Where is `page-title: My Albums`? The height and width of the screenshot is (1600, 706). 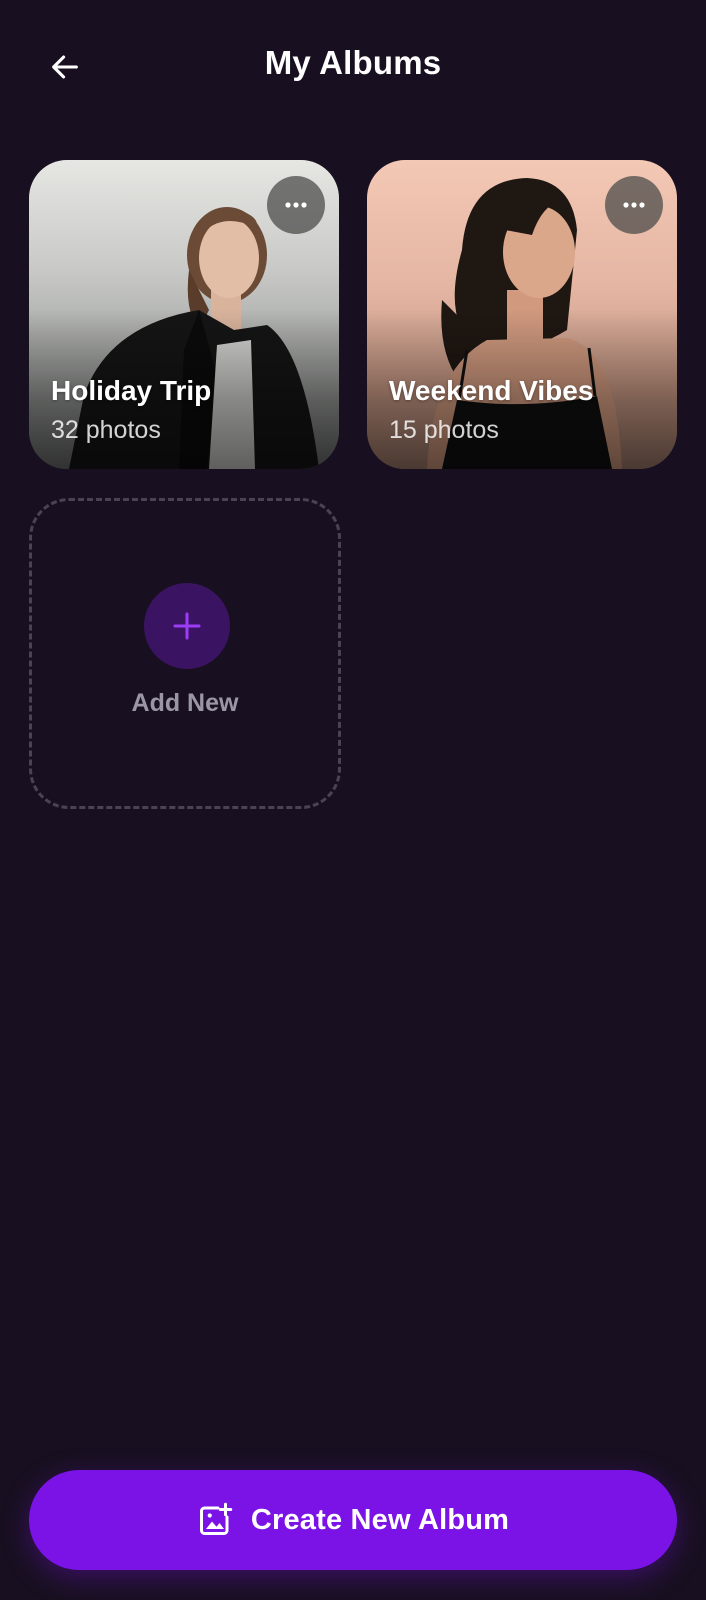 page-title: My Albums is located at coordinates (353, 62).